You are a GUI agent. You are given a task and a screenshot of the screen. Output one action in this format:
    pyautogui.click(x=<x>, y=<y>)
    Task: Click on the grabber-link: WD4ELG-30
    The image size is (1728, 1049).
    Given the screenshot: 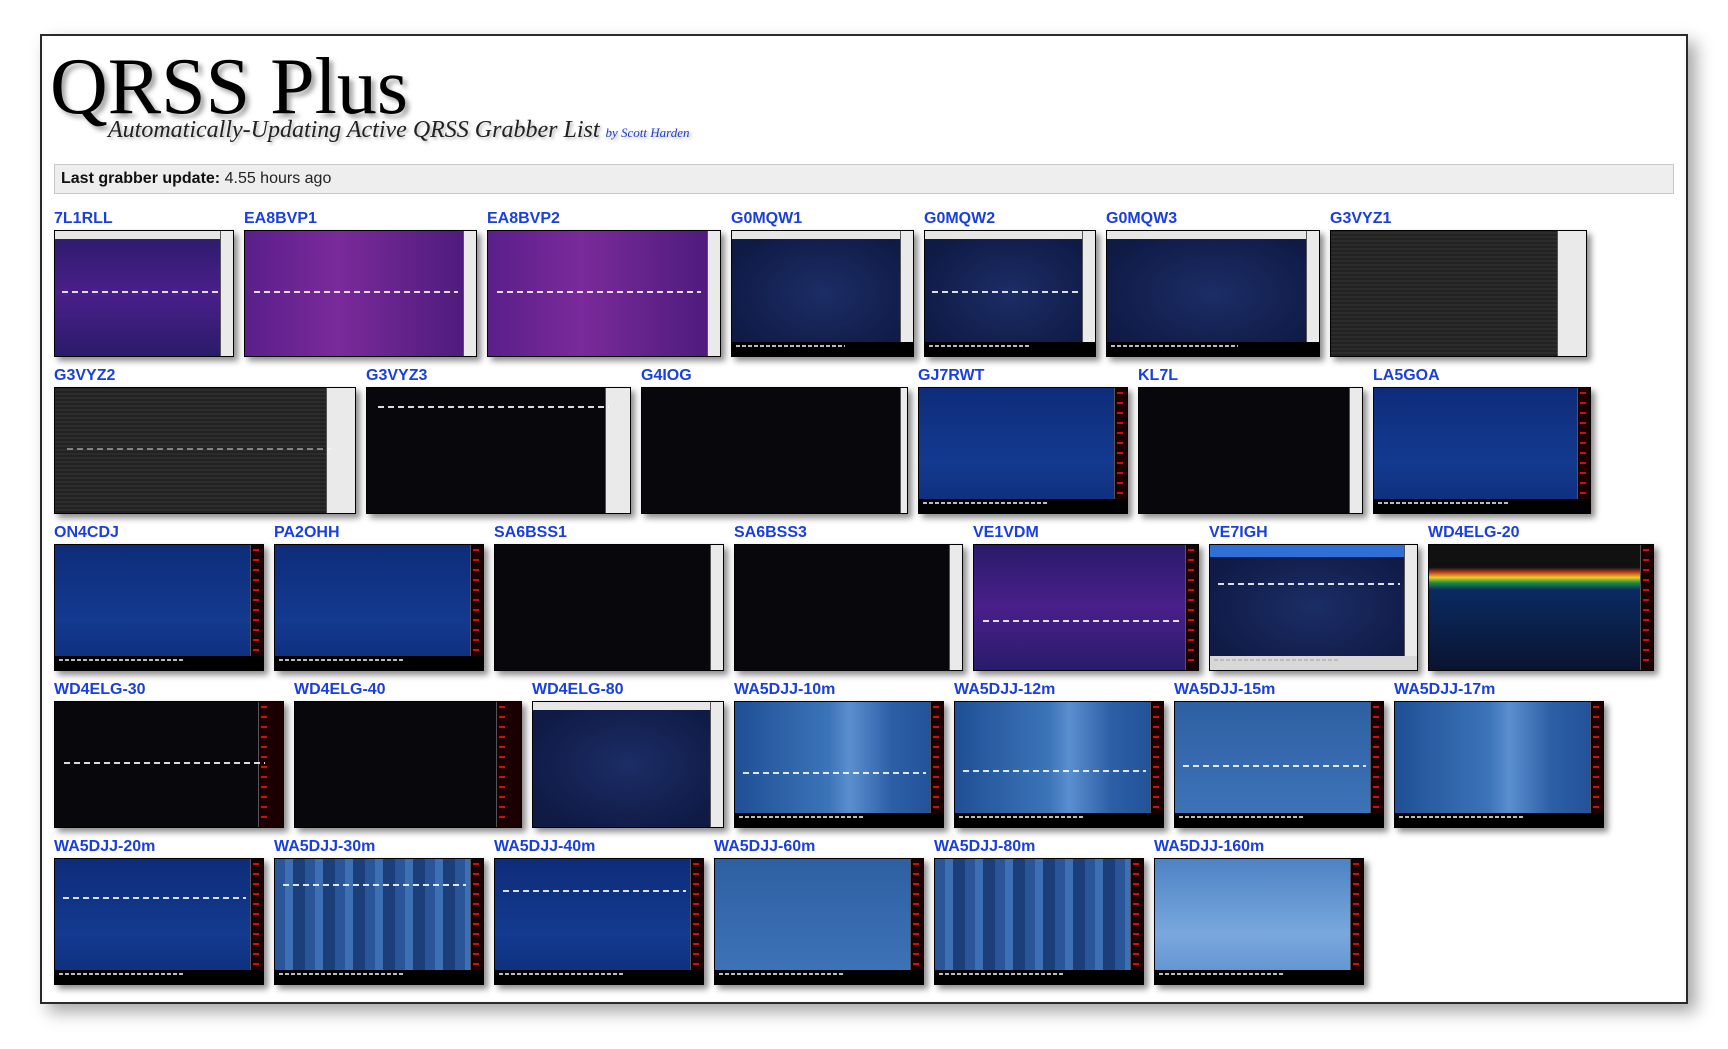 What is the action you would take?
    pyautogui.click(x=169, y=691)
    